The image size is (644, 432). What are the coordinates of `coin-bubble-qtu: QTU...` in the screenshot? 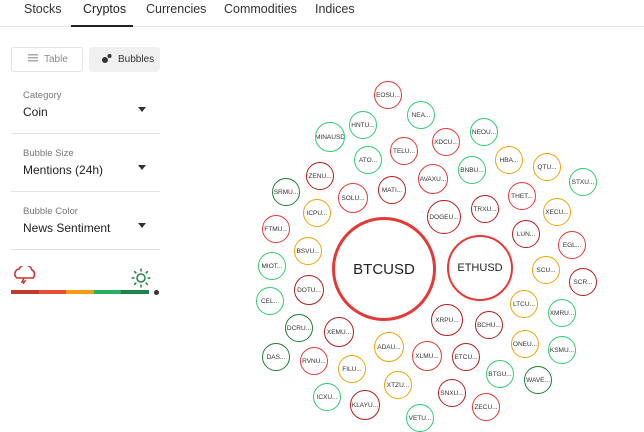 It's located at (547, 167).